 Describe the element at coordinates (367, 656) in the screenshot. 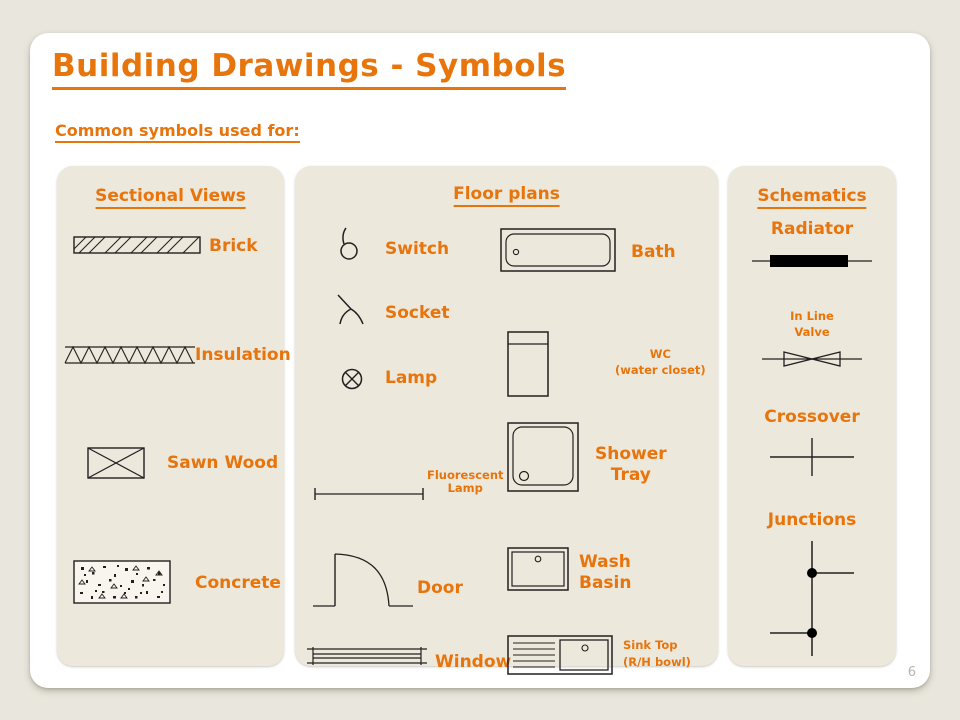

I see `window-symbol` at that location.